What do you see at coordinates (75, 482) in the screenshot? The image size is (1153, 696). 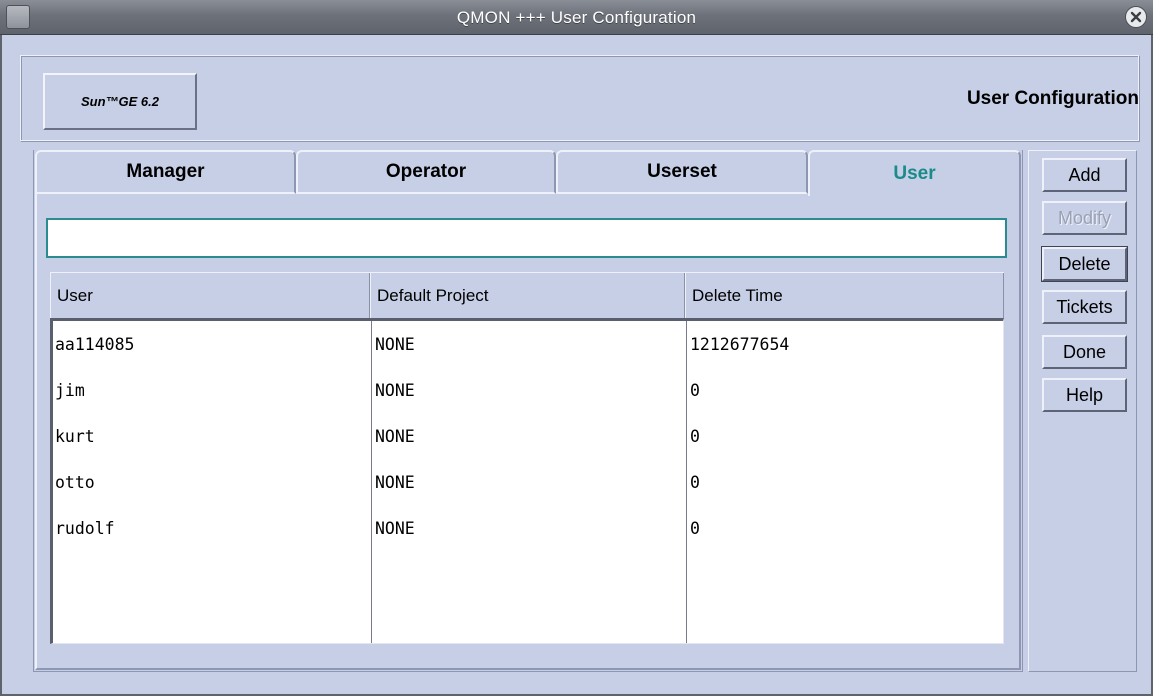 I see `cell-user: otto` at bounding box center [75, 482].